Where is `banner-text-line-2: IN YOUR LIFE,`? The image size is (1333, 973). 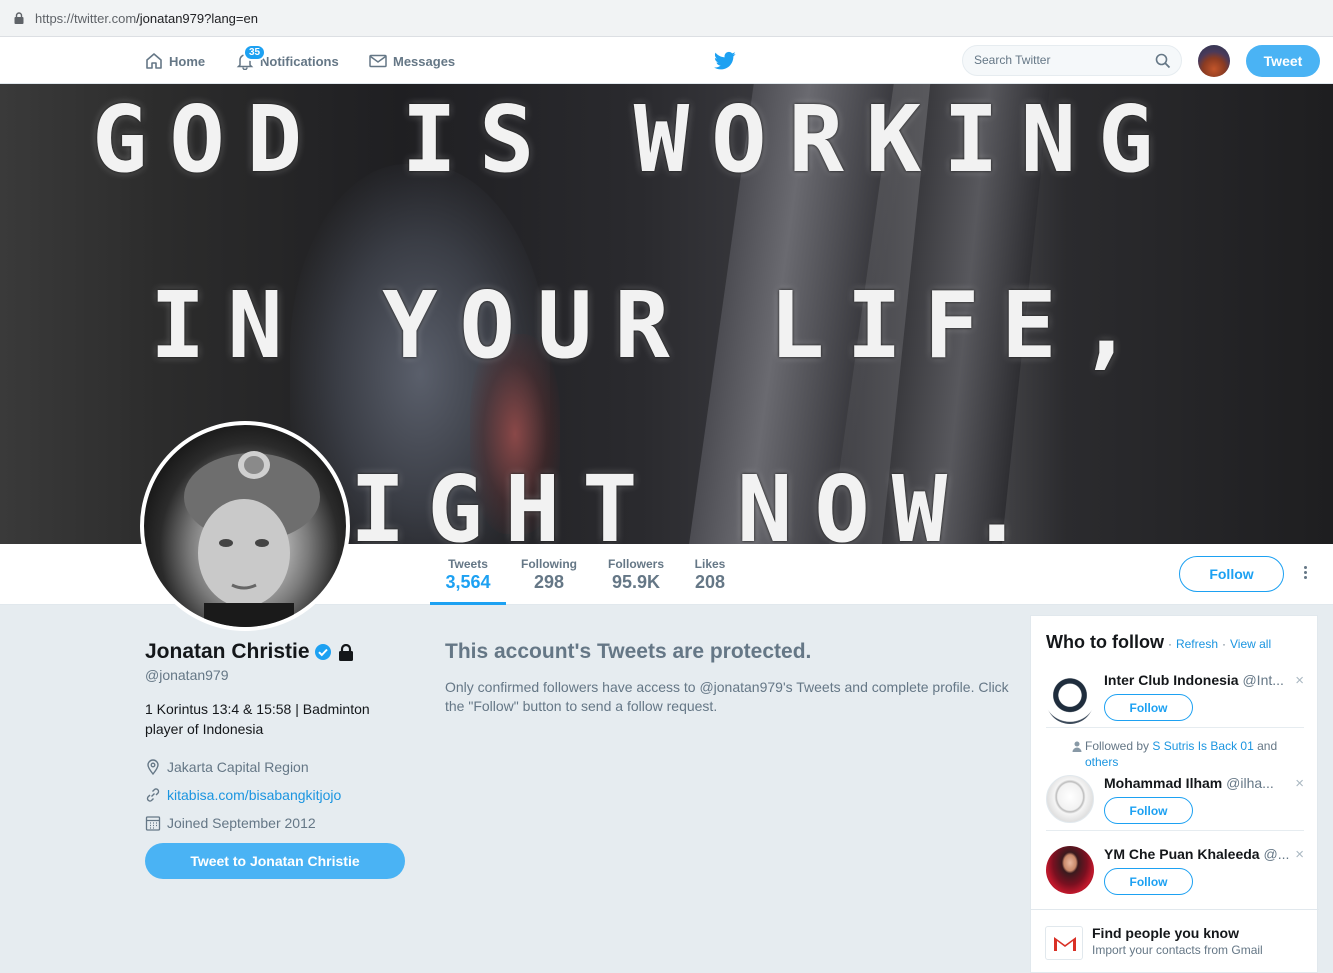
banner-text-line-2: IN YOUR LIFE, is located at coordinates (653, 325).